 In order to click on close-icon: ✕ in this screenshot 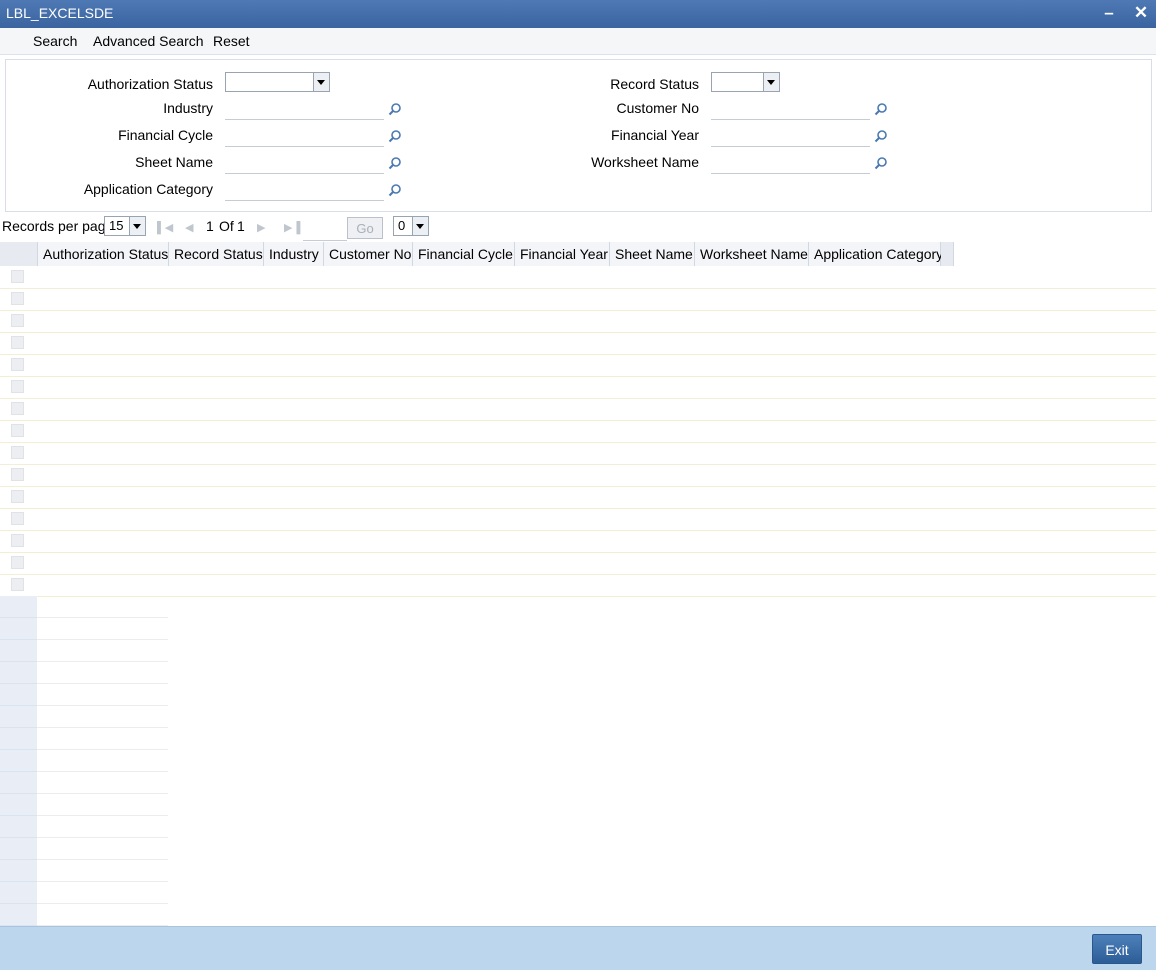, I will do `click(1141, 13)`.